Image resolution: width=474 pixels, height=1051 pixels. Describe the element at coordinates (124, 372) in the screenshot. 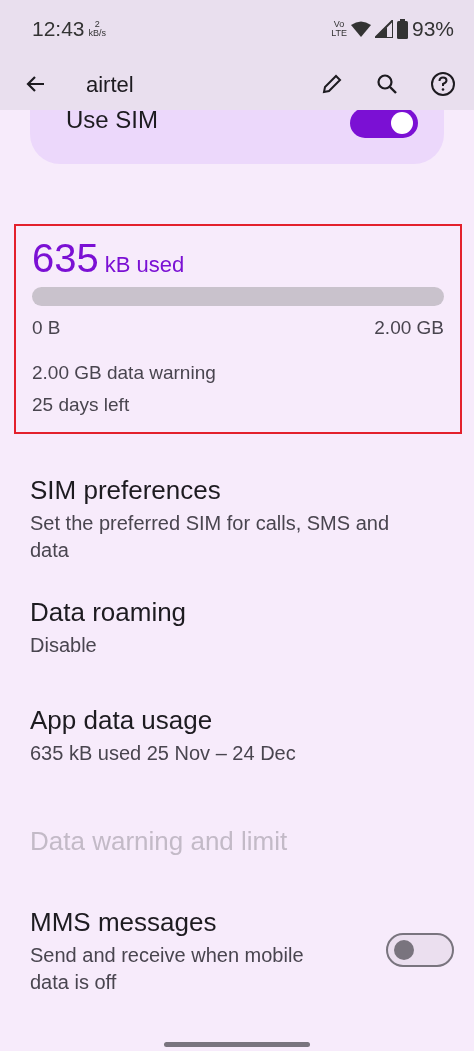

I see `warning-text: 2.00 GB data warning` at that location.